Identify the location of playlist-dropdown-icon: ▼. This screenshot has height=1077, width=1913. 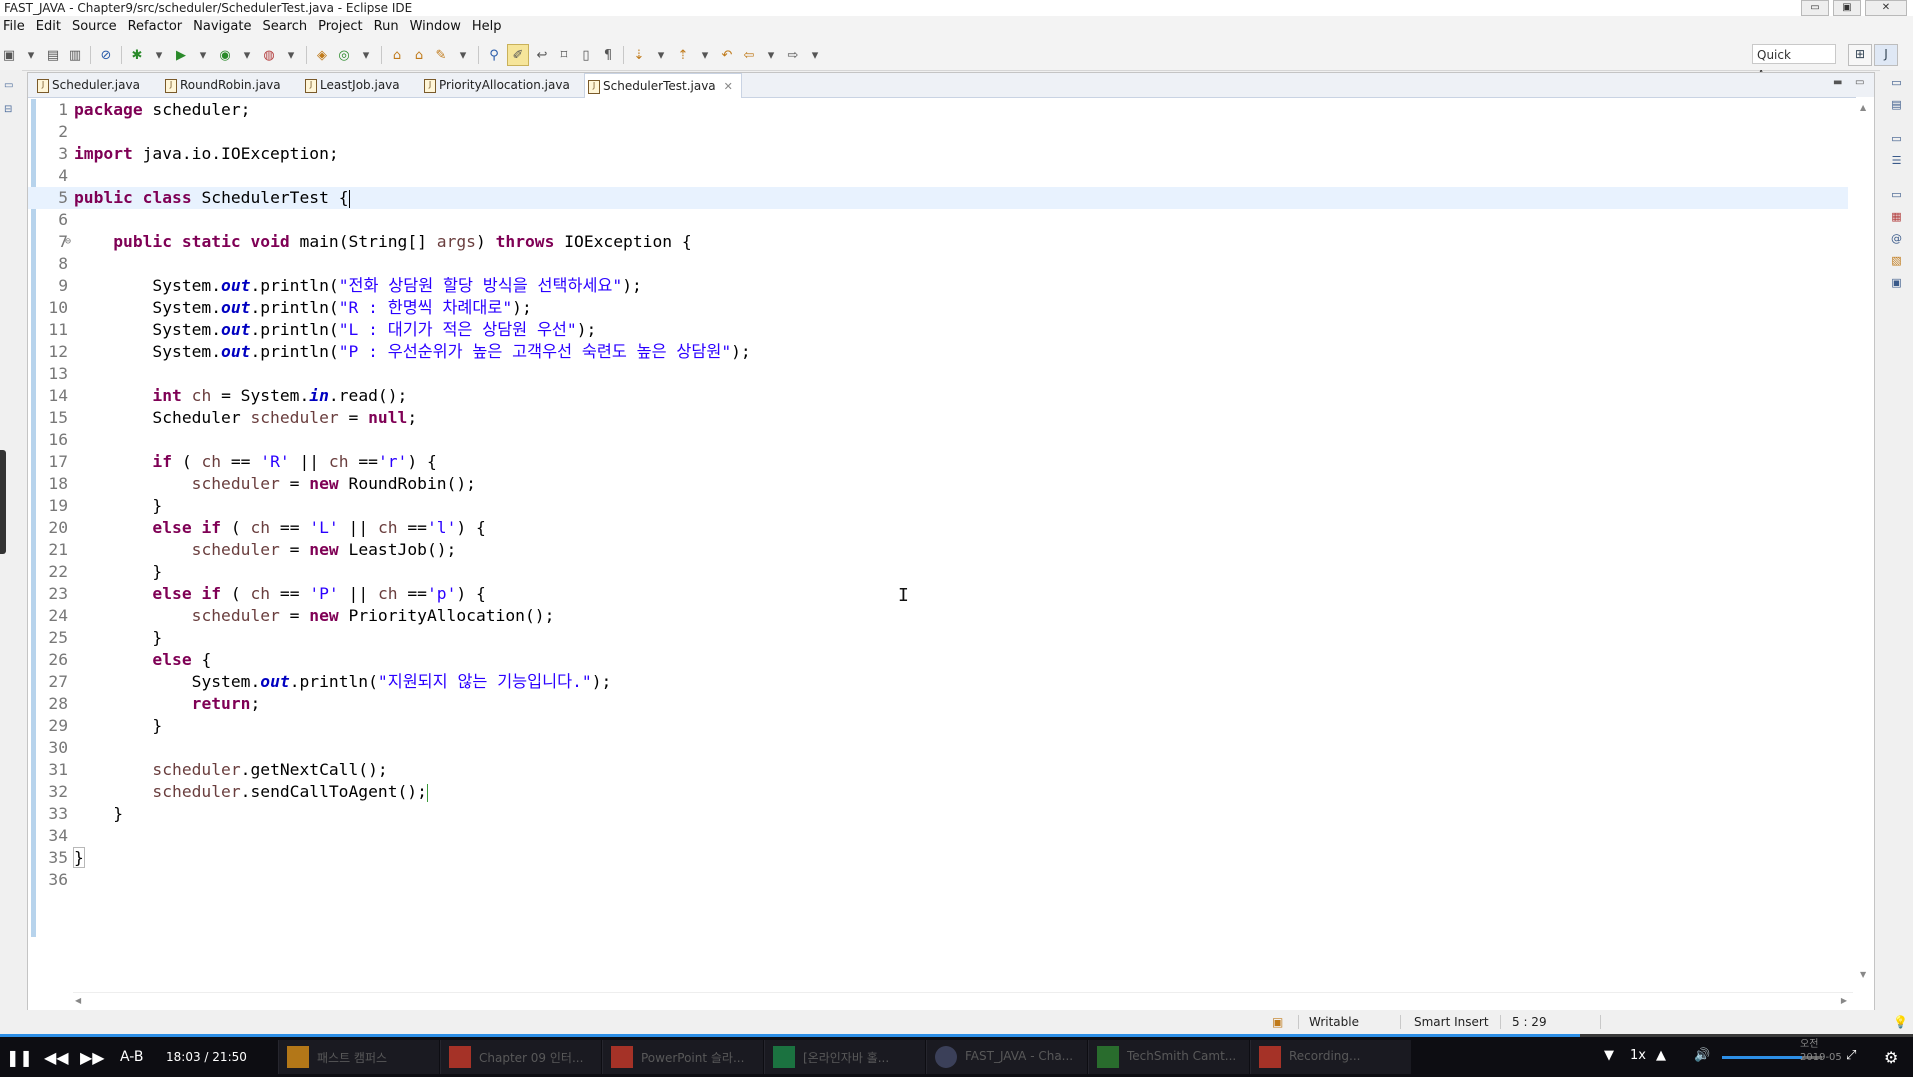
(1609, 1055).